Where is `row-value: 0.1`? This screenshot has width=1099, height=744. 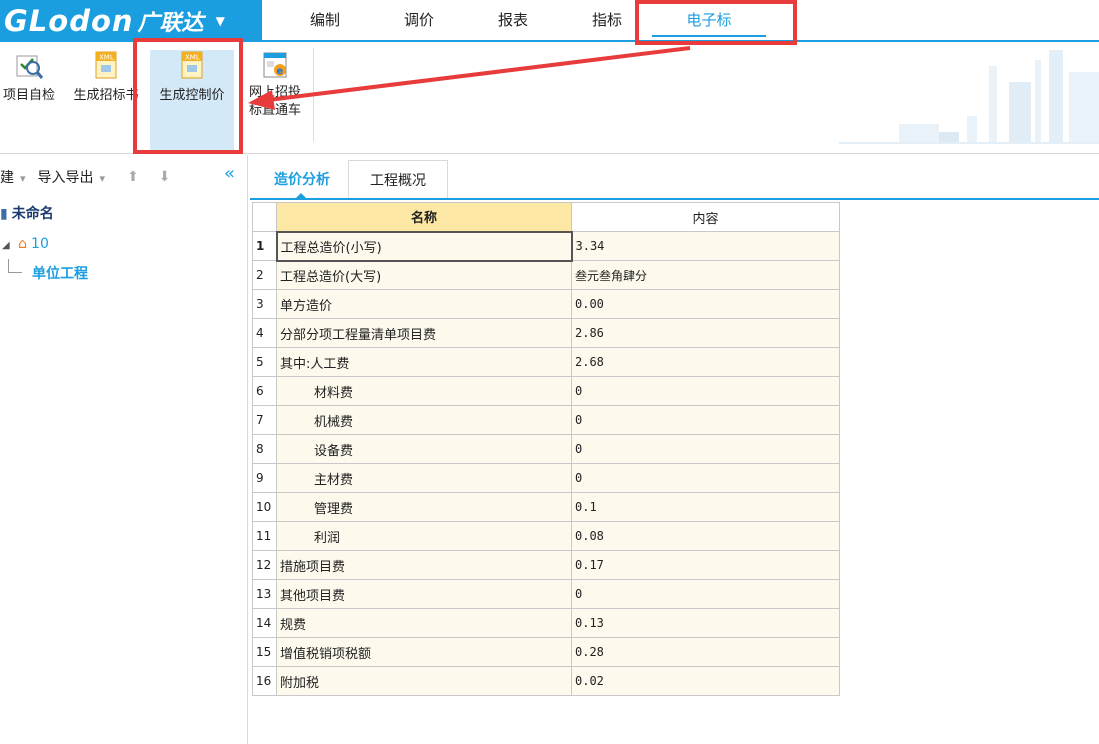 row-value: 0.1 is located at coordinates (705, 507).